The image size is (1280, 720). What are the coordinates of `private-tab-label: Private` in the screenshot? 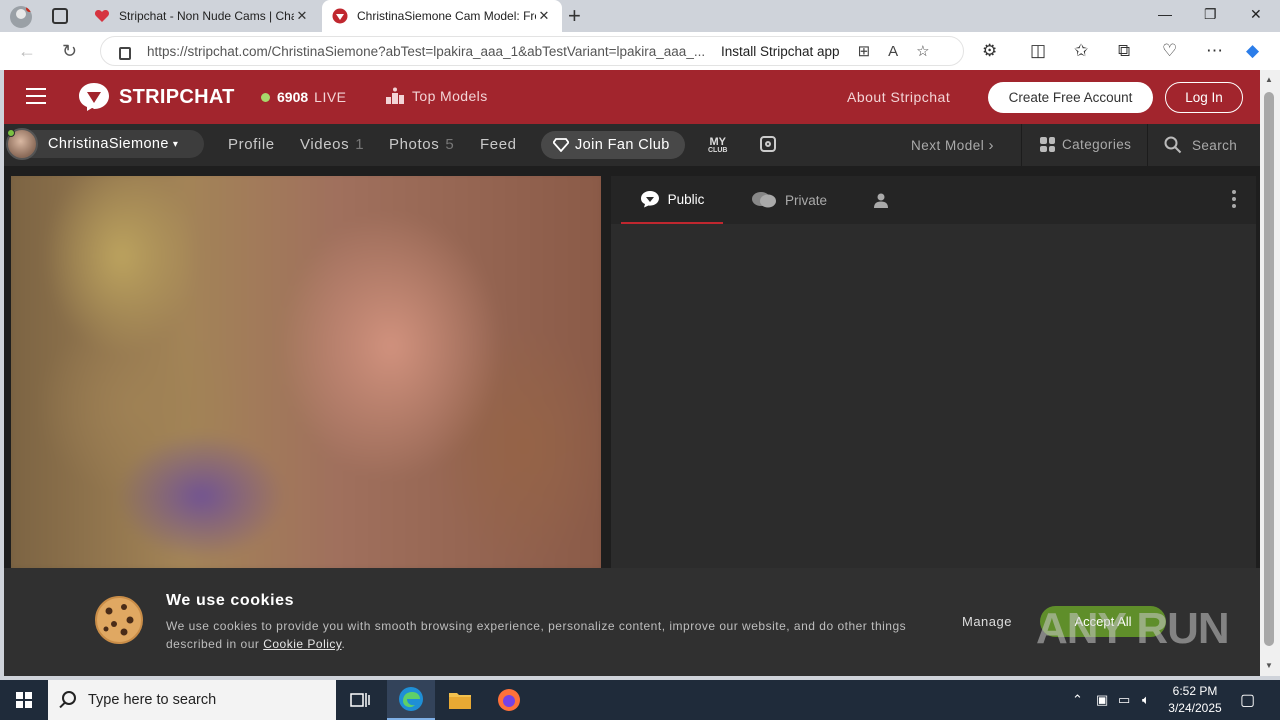 It's located at (806, 200).